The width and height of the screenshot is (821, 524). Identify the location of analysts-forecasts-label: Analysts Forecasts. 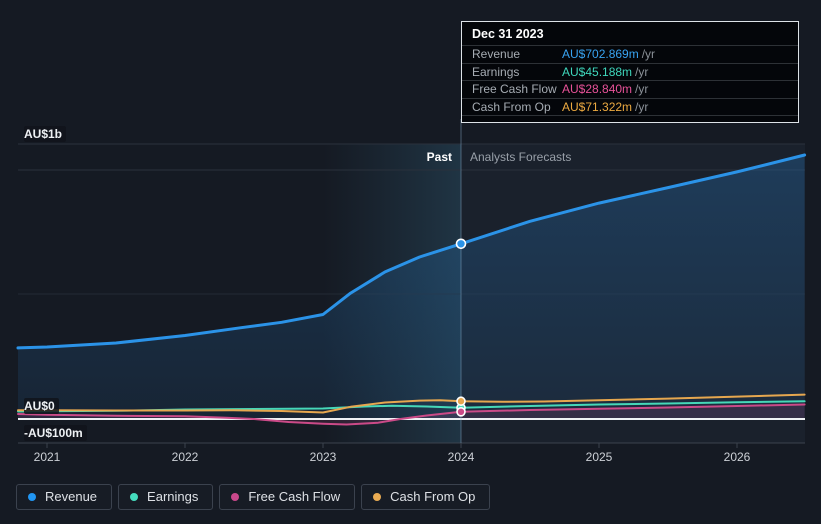
(521, 157).